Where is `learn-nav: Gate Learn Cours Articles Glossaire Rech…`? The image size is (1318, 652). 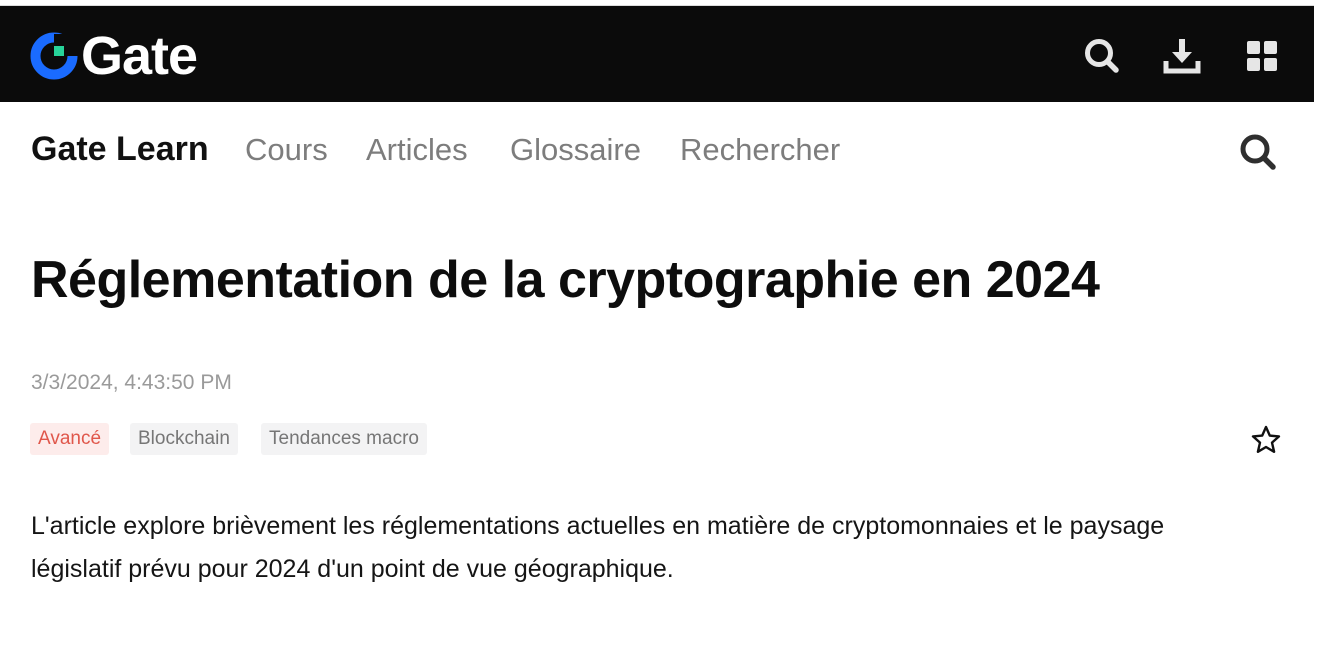 learn-nav: Gate Learn Cours Articles Glossaire Rech… is located at coordinates (657, 151).